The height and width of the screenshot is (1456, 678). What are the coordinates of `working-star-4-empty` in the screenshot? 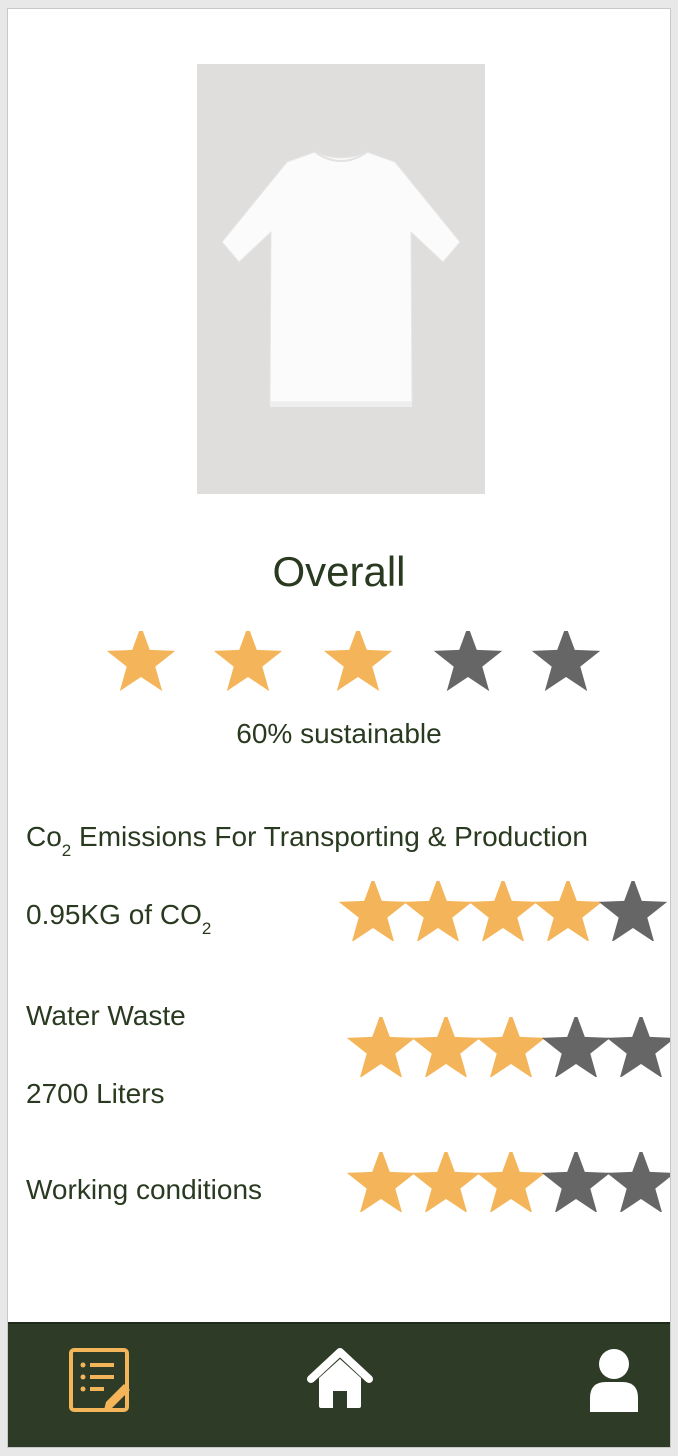 It's located at (576, 1182).